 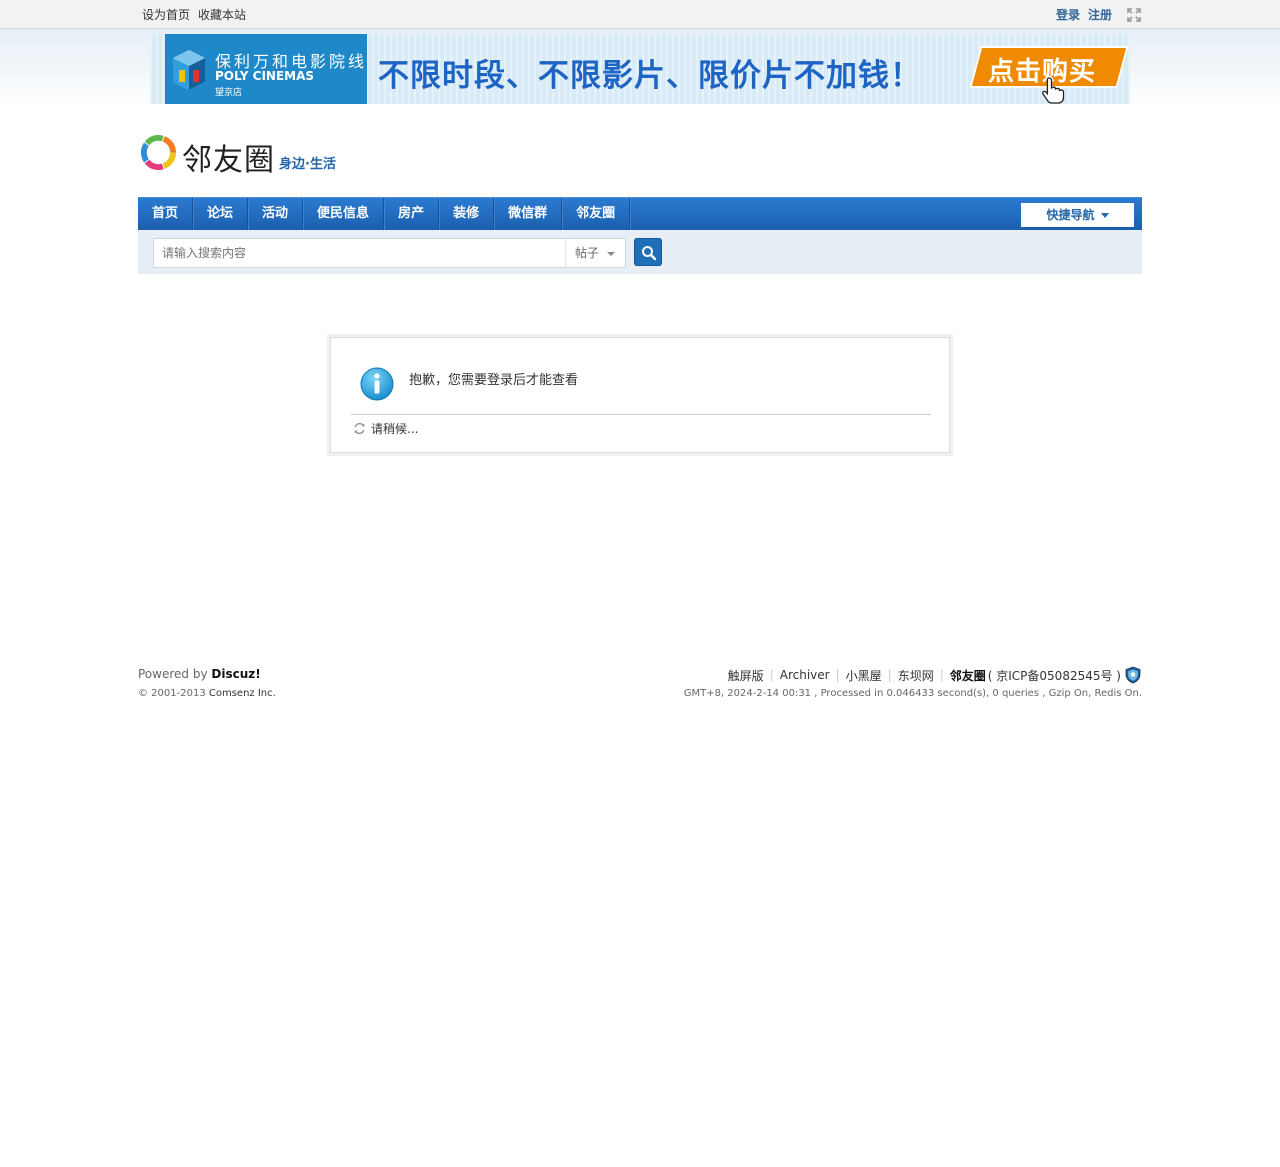 I want to click on search-button, so click(x=648, y=252).